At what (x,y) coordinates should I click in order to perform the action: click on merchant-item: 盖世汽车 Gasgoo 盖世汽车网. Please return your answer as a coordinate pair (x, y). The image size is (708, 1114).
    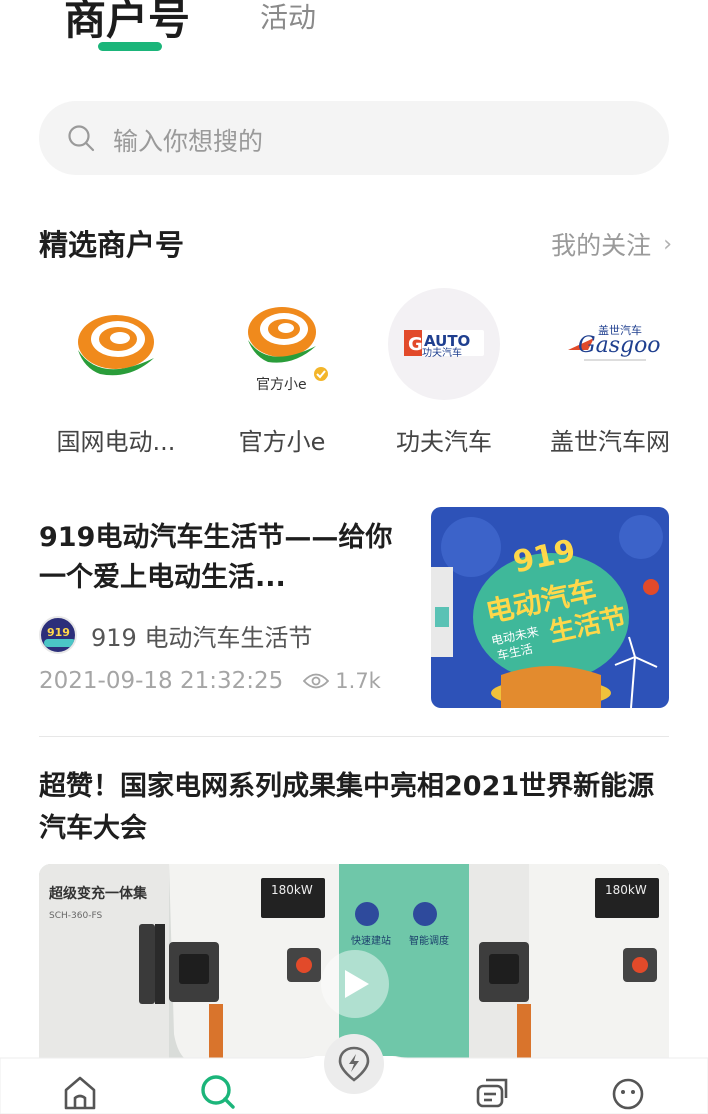
    Looking at the image, I should click on (610, 378).